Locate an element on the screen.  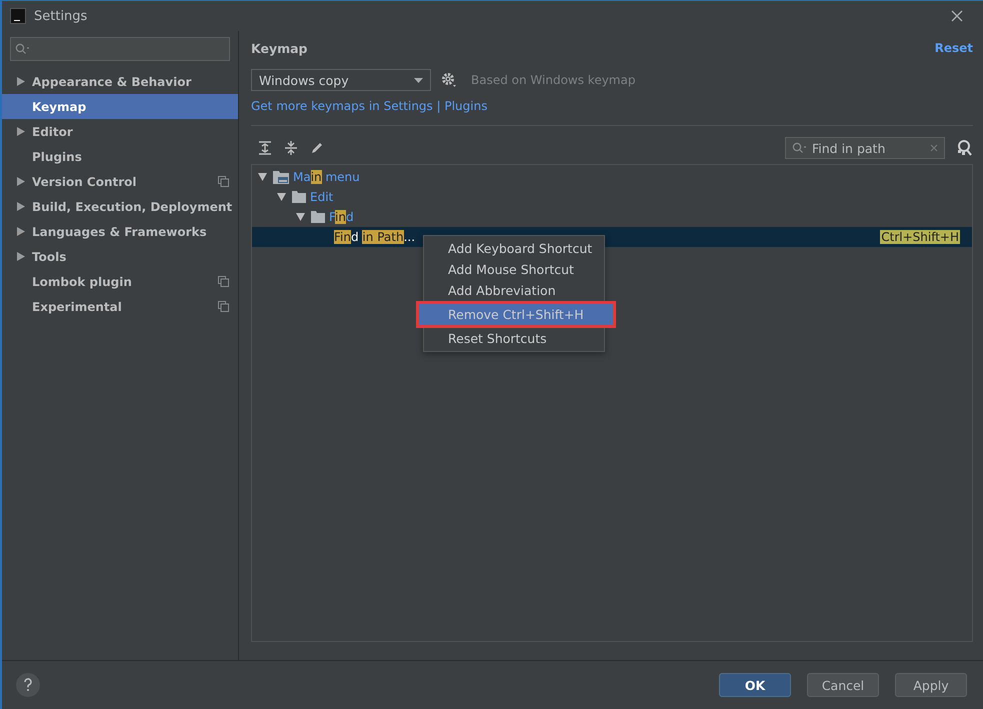
sidebar-item: Tools is located at coordinates (120, 256).